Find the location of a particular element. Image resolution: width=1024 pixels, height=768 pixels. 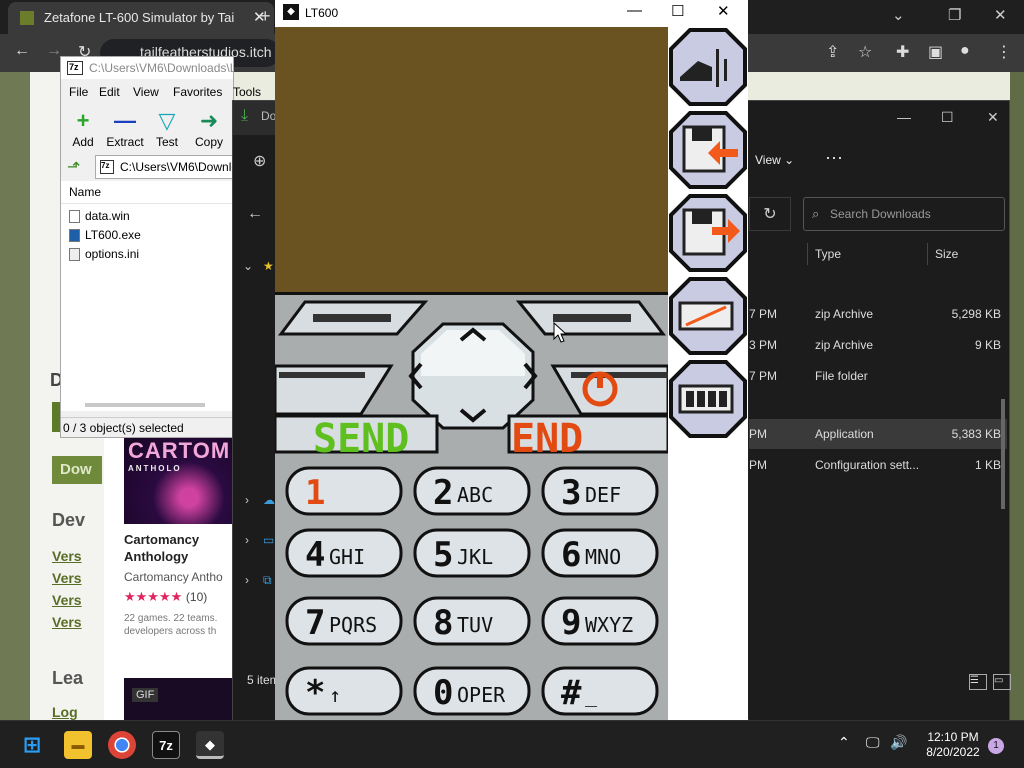

right-softkey is located at coordinates (590, 318).